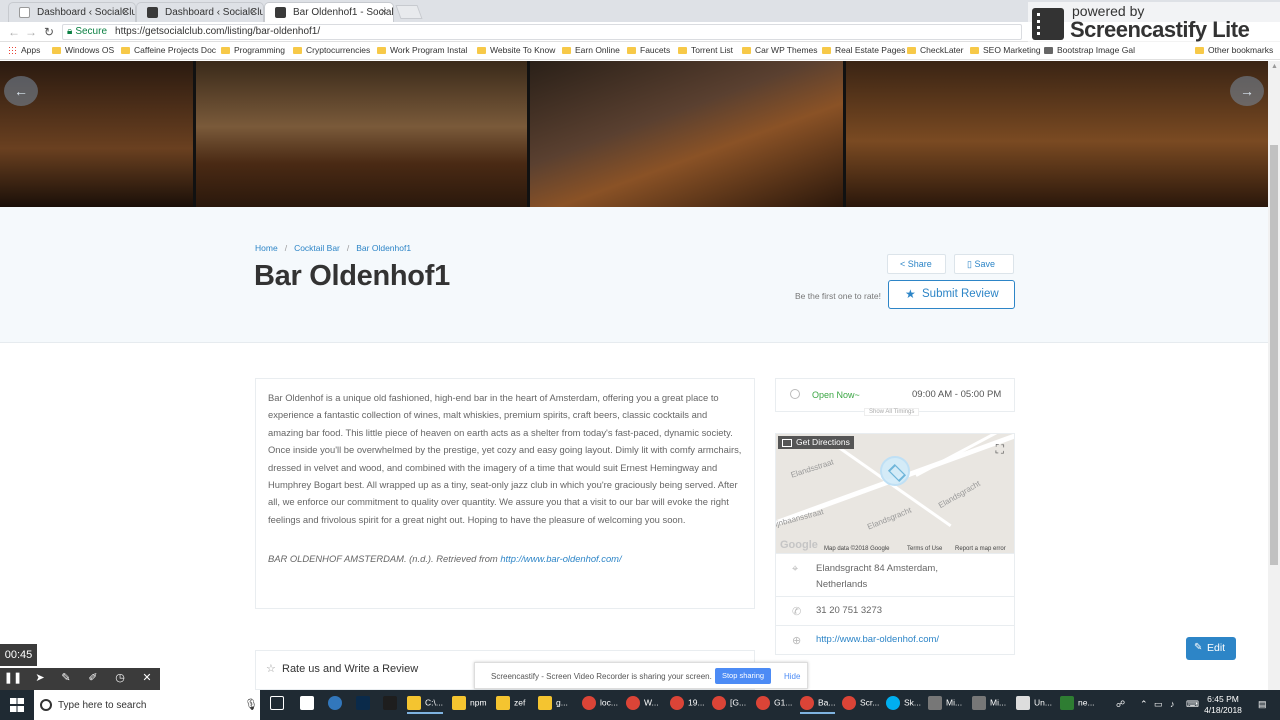 The image size is (1280, 720). I want to click on bookmark-item: Bootstrap Image Gal, so click(1089, 50).